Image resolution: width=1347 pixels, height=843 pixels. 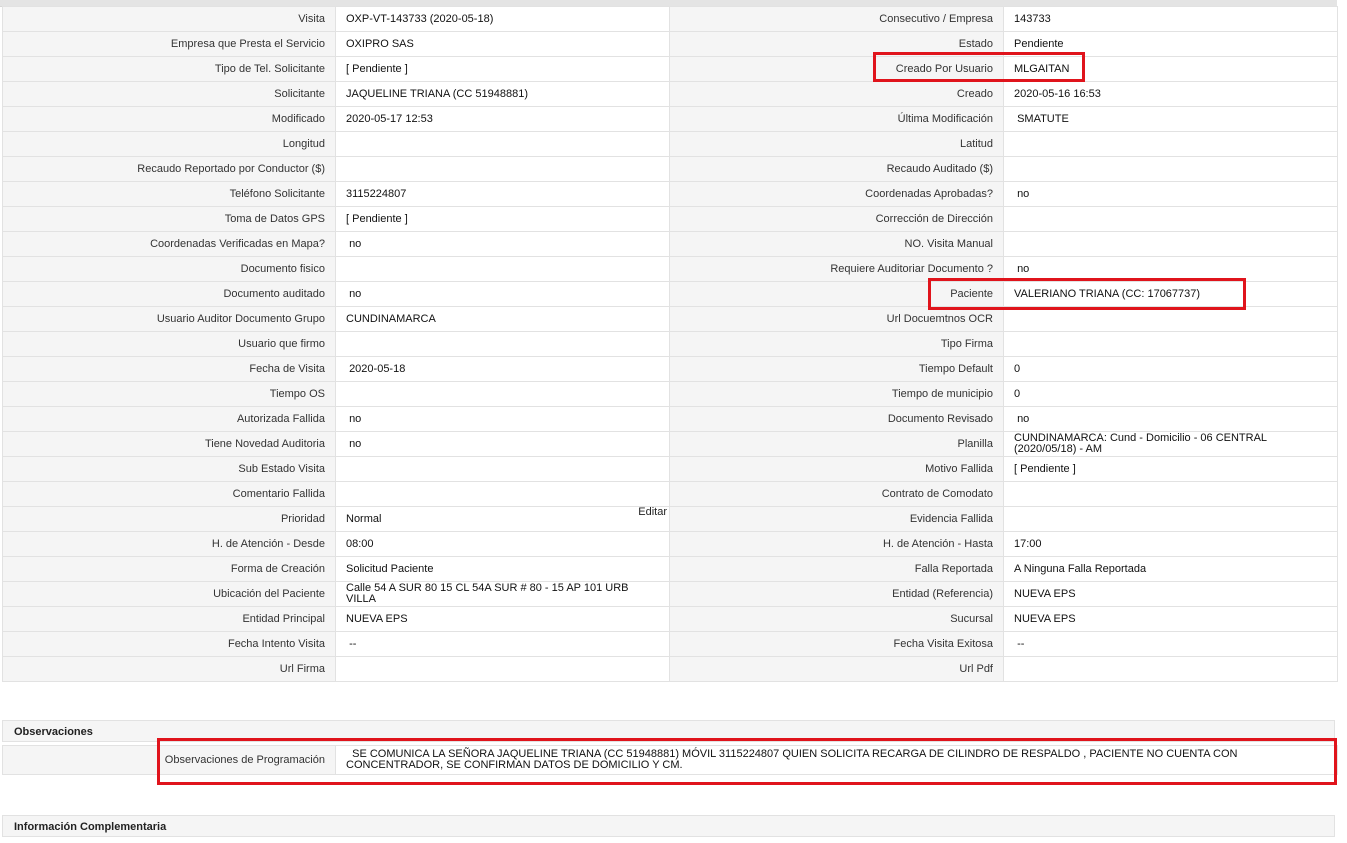 I want to click on field-label: Usuario que firmo, so click(x=169, y=344).